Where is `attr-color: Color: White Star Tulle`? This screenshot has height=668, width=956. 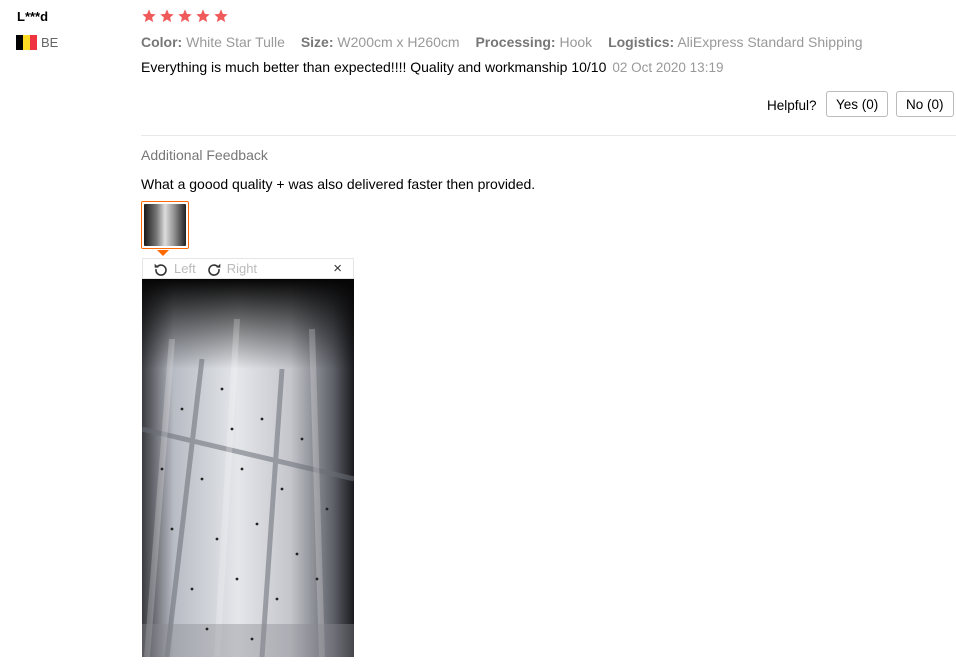 attr-color: Color: White Star Tulle is located at coordinates (213, 42).